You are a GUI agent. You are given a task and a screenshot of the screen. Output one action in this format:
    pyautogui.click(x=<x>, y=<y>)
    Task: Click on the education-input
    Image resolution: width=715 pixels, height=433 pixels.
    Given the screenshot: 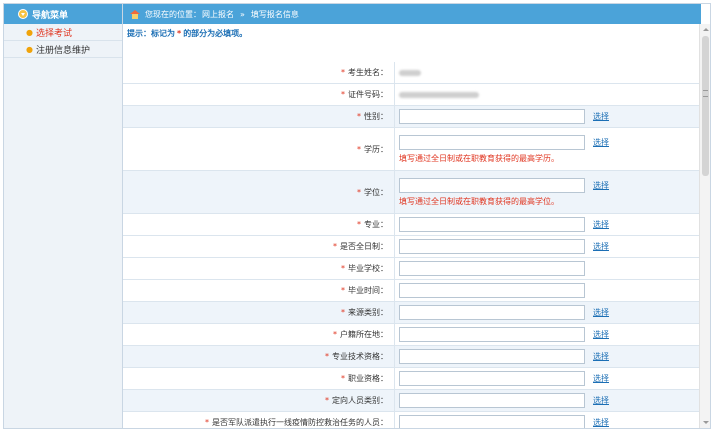 What is the action you would take?
    pyautogui.click(x=492, y=142)
    